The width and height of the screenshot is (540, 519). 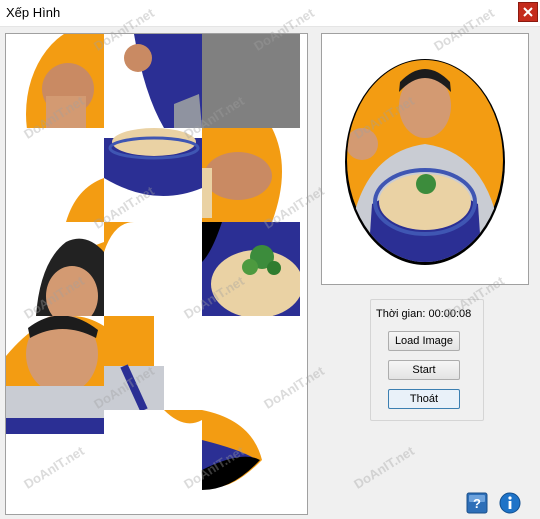 I want to click on timer-value: 00:00:08, so click(x=450, y=314).